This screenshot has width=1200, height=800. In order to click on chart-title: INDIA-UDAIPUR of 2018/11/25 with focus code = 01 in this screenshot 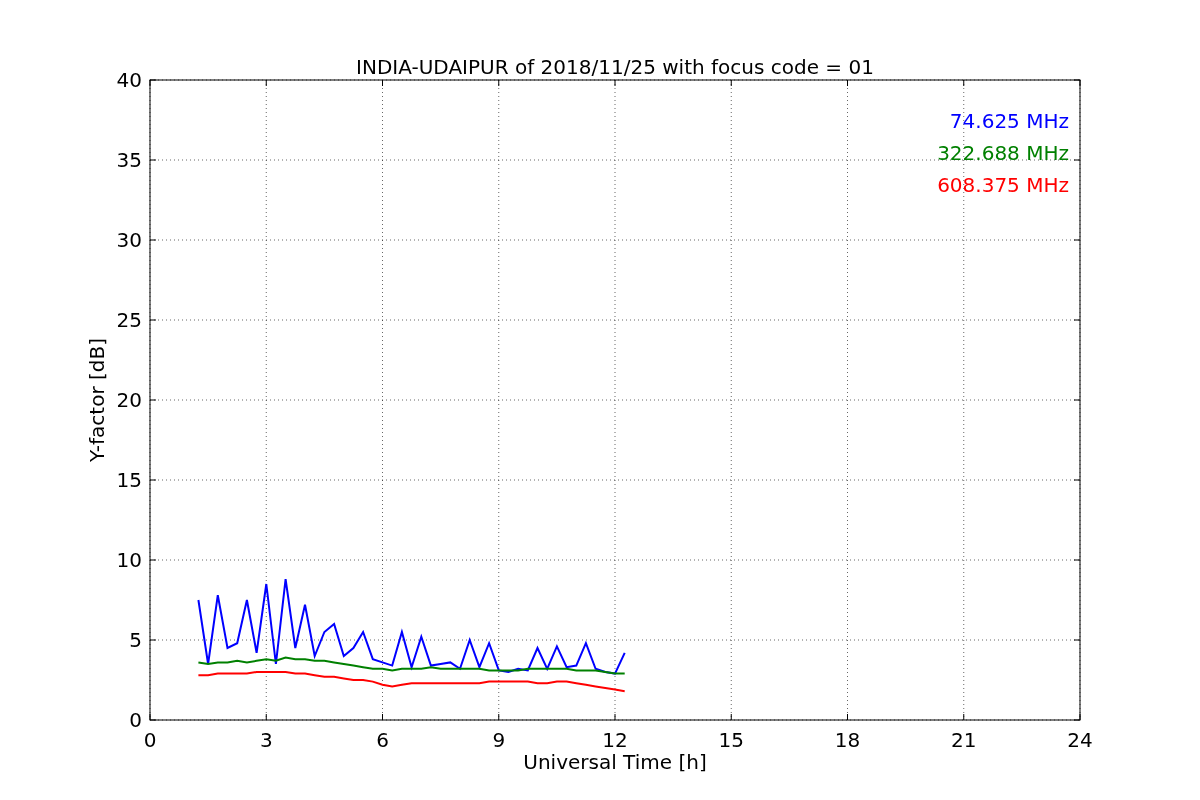, I will do `click(615, 67)`.